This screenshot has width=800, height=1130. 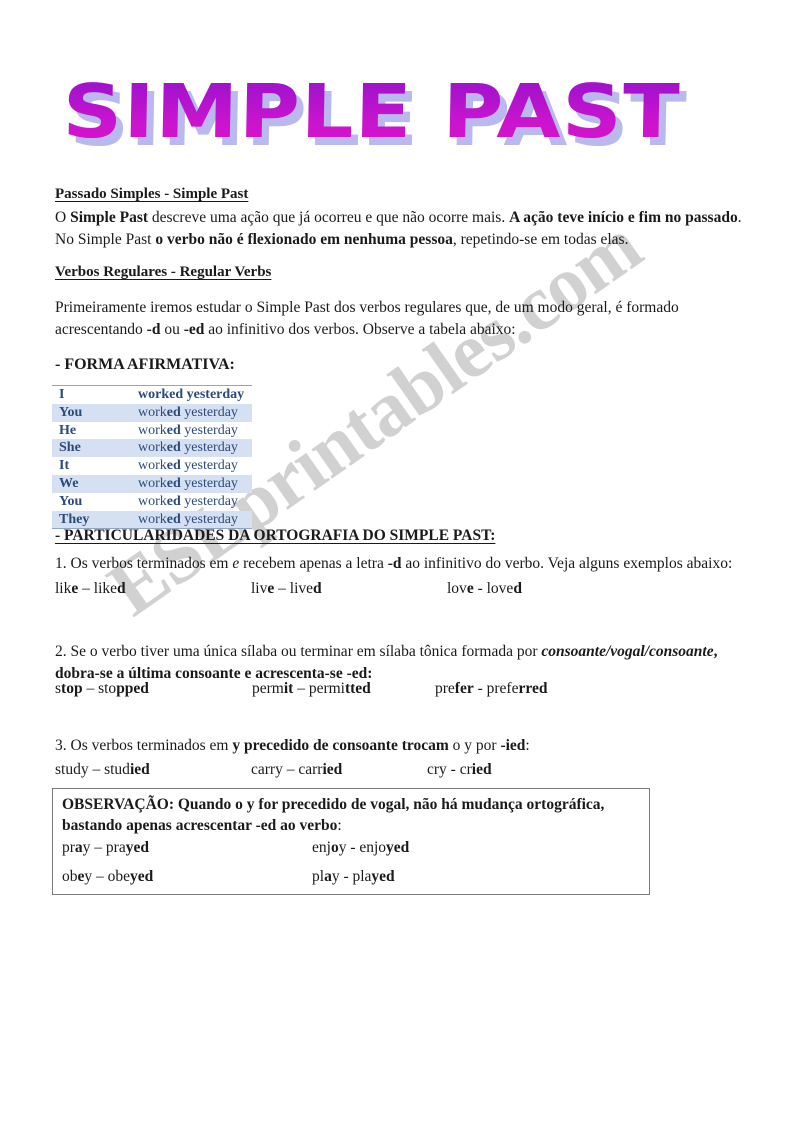 What do you see at coordinates (144, 745) in the screenshot?
I see `rule3-a: 3. Os verbos terminados em` at bounding box center [144, 745].